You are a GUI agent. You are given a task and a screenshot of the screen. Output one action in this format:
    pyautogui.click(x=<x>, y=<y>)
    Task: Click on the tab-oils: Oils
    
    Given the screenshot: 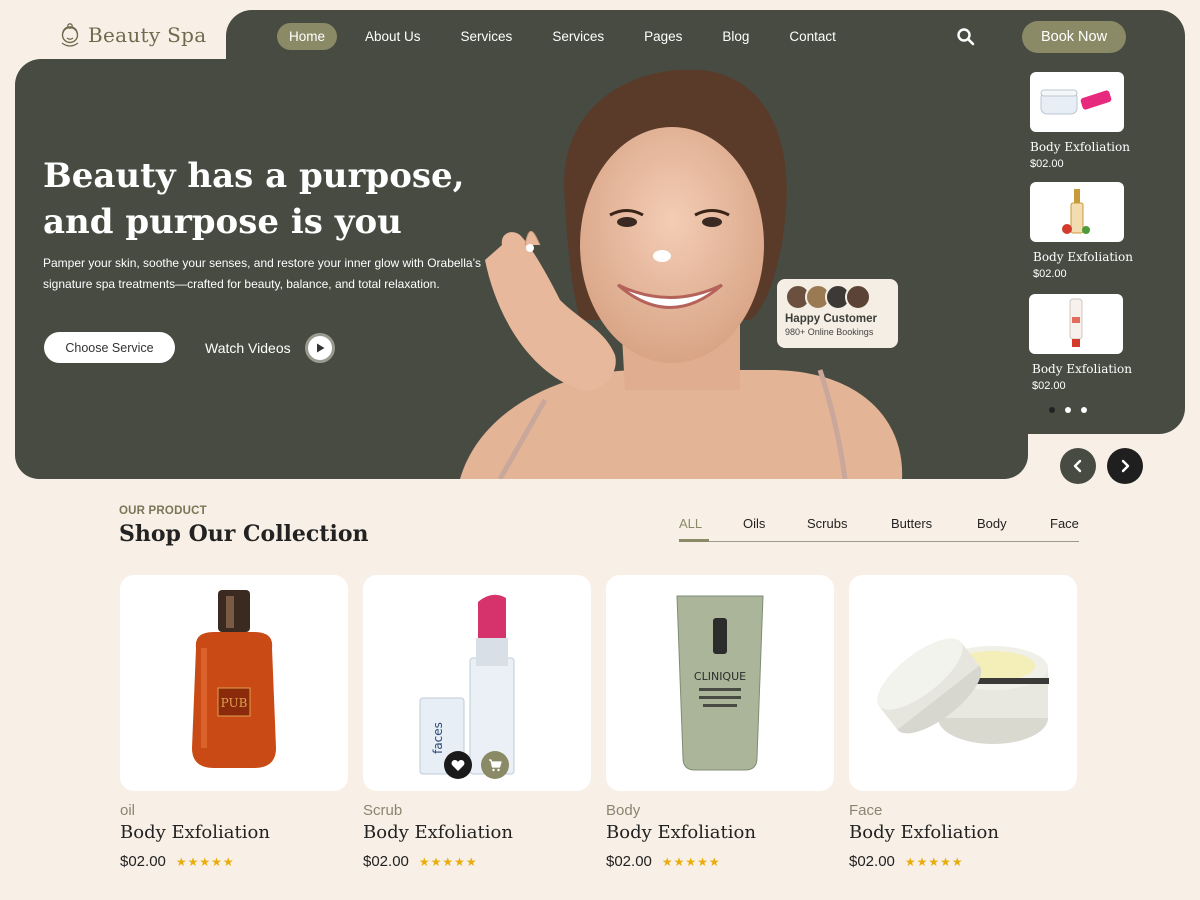 What is the action you would take?
    pyautogui.click(x=754, y=523)
    